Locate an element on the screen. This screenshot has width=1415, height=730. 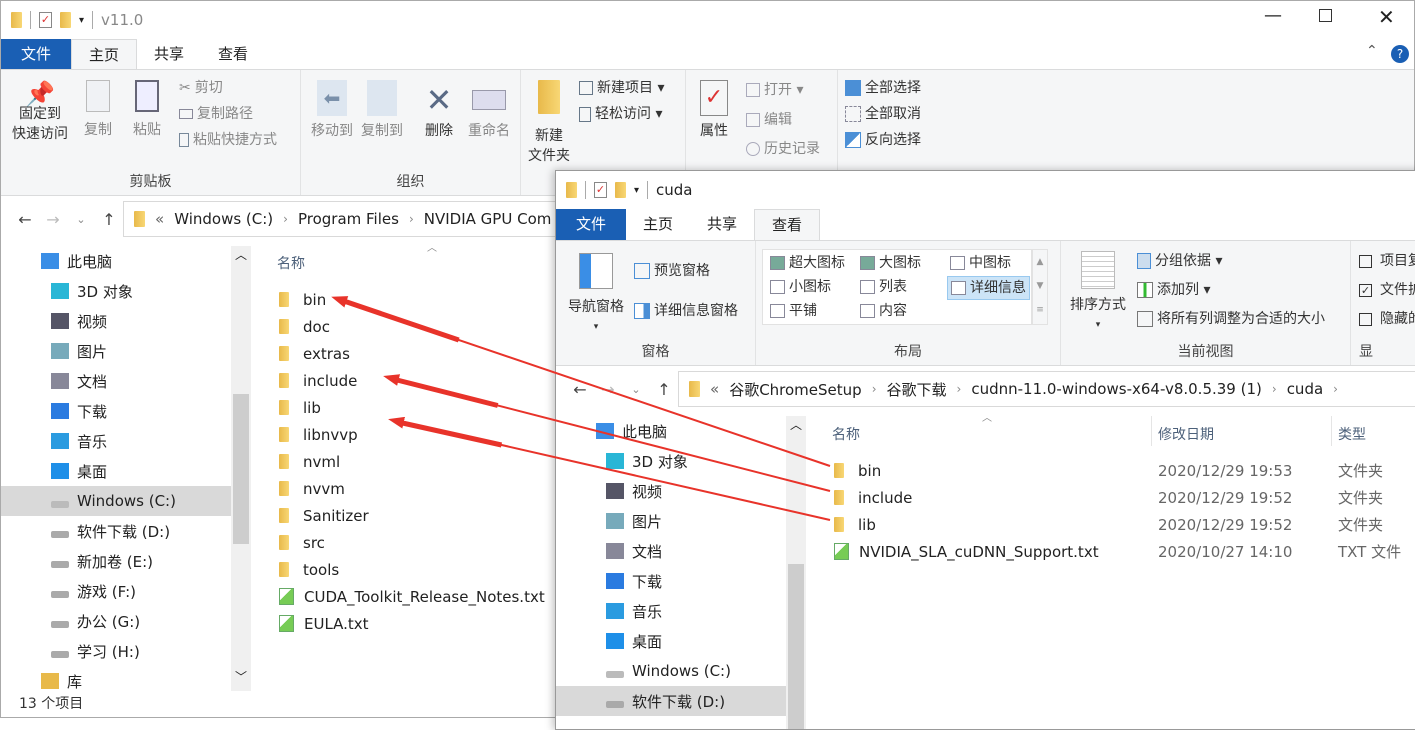
invert-selection-button: 反向选择 is located at coordinates (883, 140).